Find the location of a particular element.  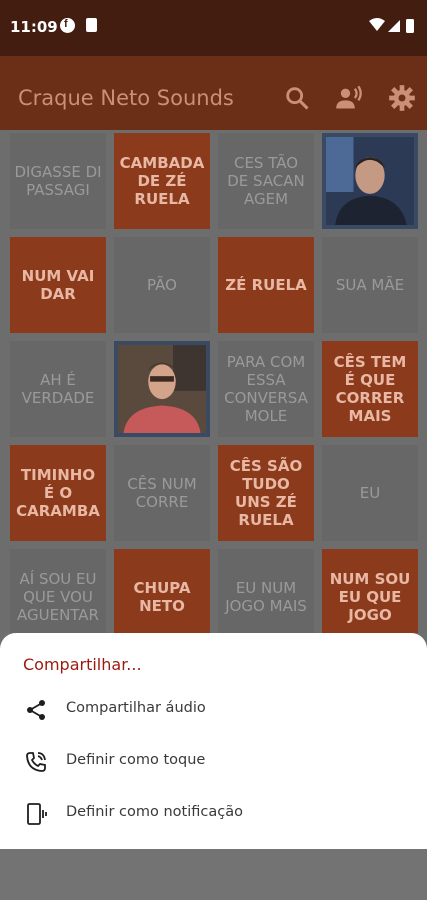

notification-vibrate-icon is located at coordinates (37, 814).